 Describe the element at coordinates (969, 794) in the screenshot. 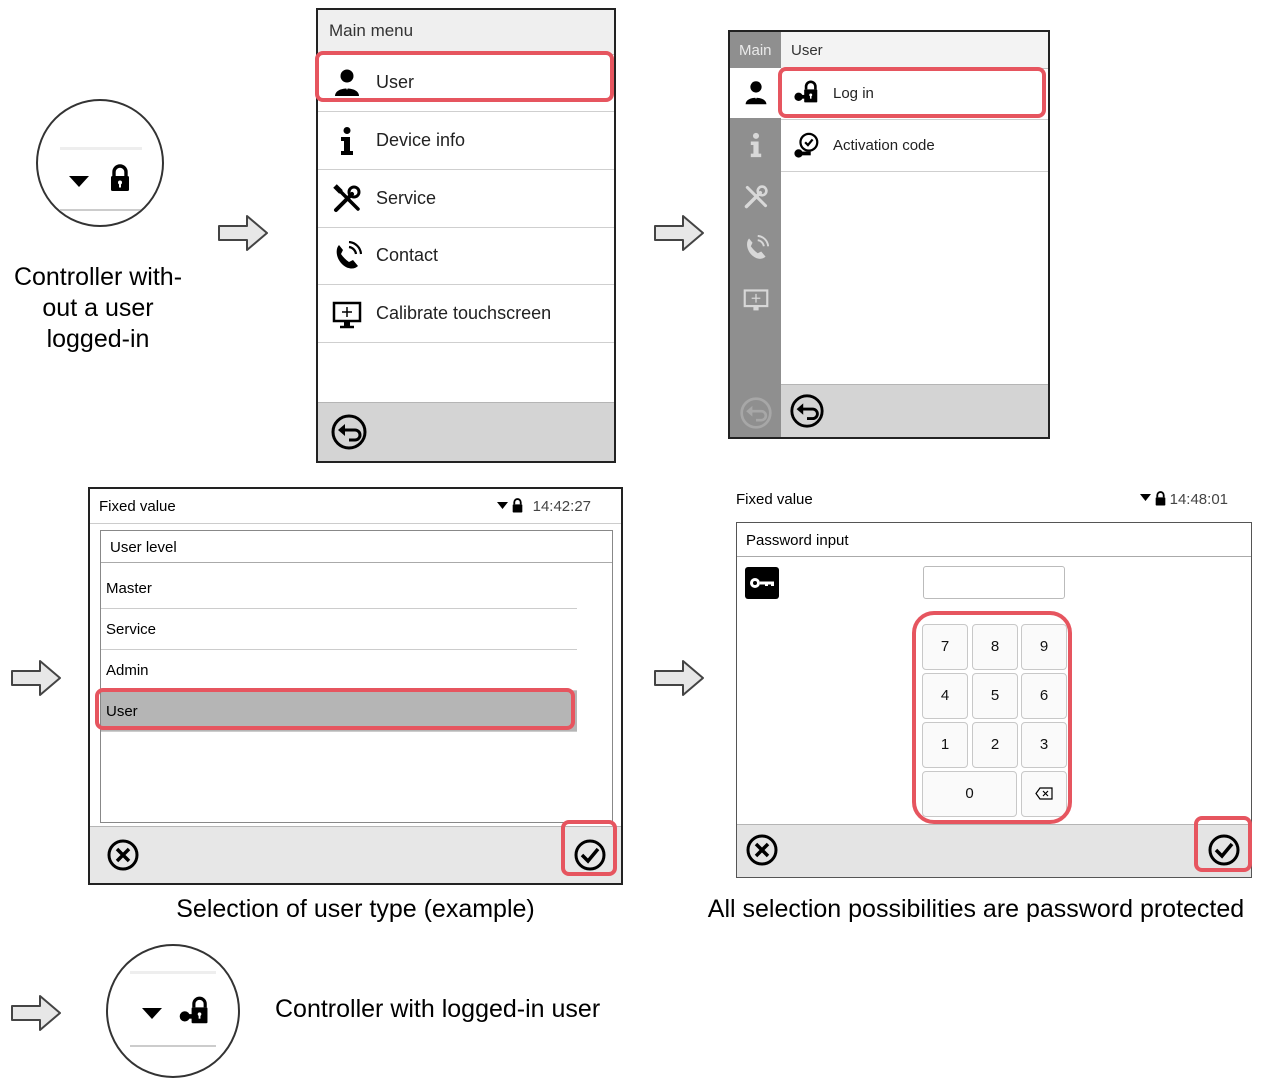

I see `key-0: 0` at that location.